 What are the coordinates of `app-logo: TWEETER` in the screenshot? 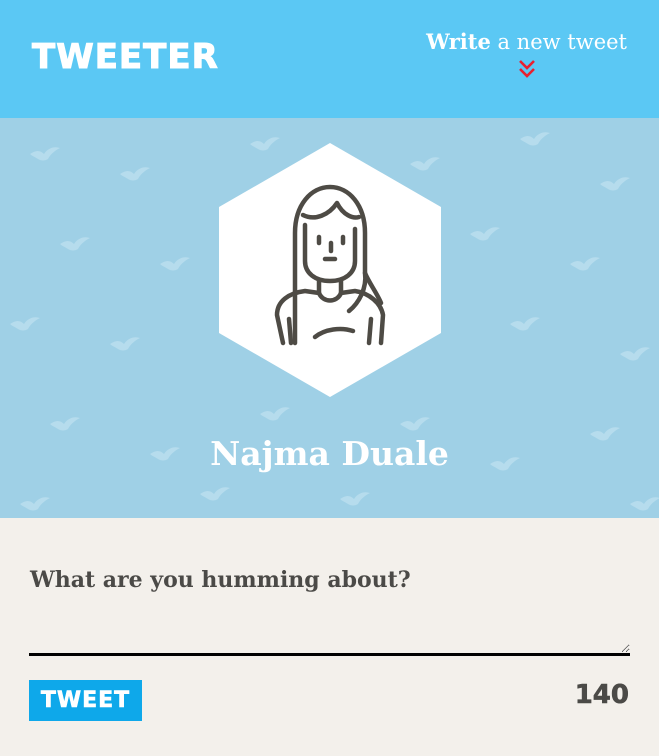 It's located at (125, 57).